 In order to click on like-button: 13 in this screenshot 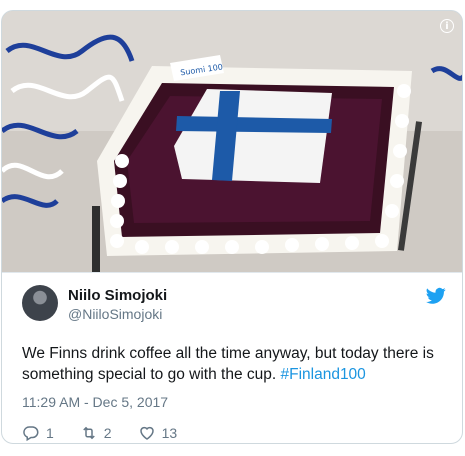, I will do `click(158, 433)`.